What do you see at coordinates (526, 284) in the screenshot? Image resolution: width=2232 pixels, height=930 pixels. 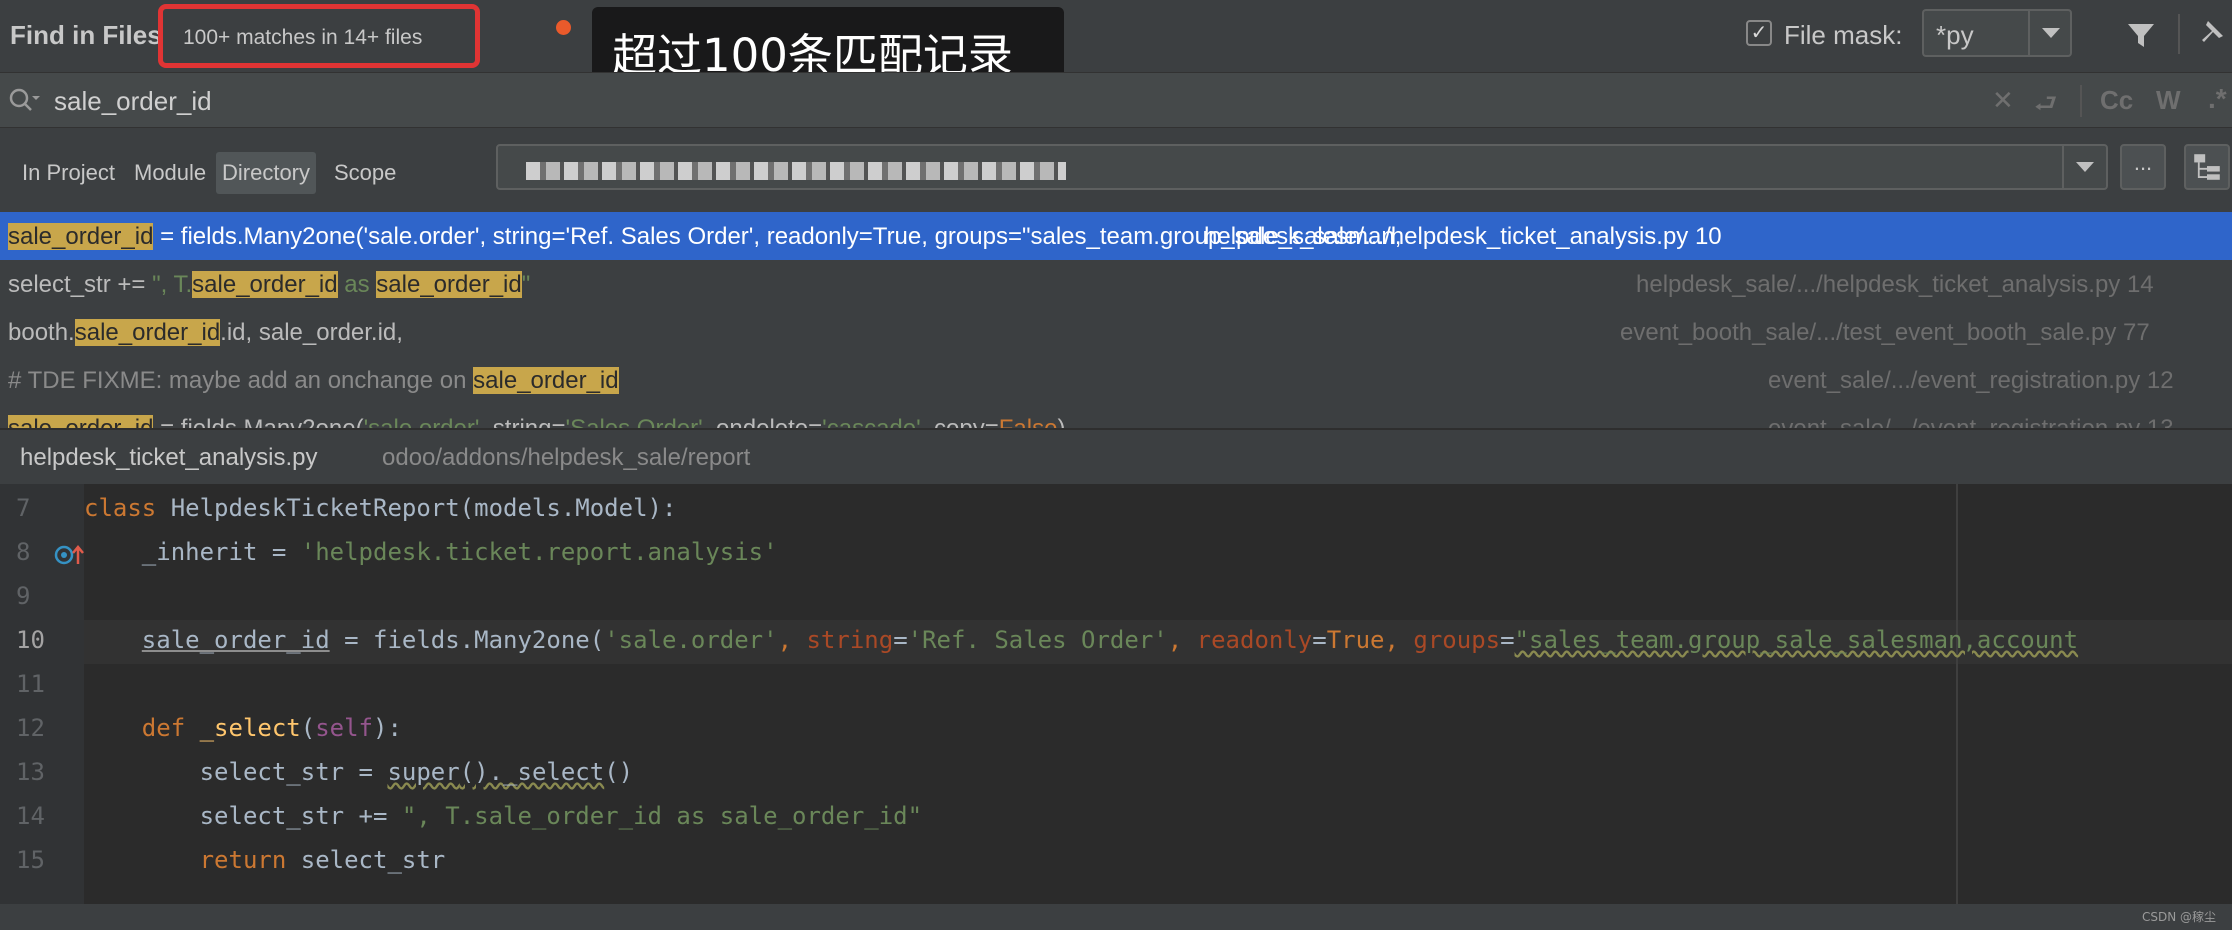 I see `result-code-text: "` at bounding box center [526, 284].